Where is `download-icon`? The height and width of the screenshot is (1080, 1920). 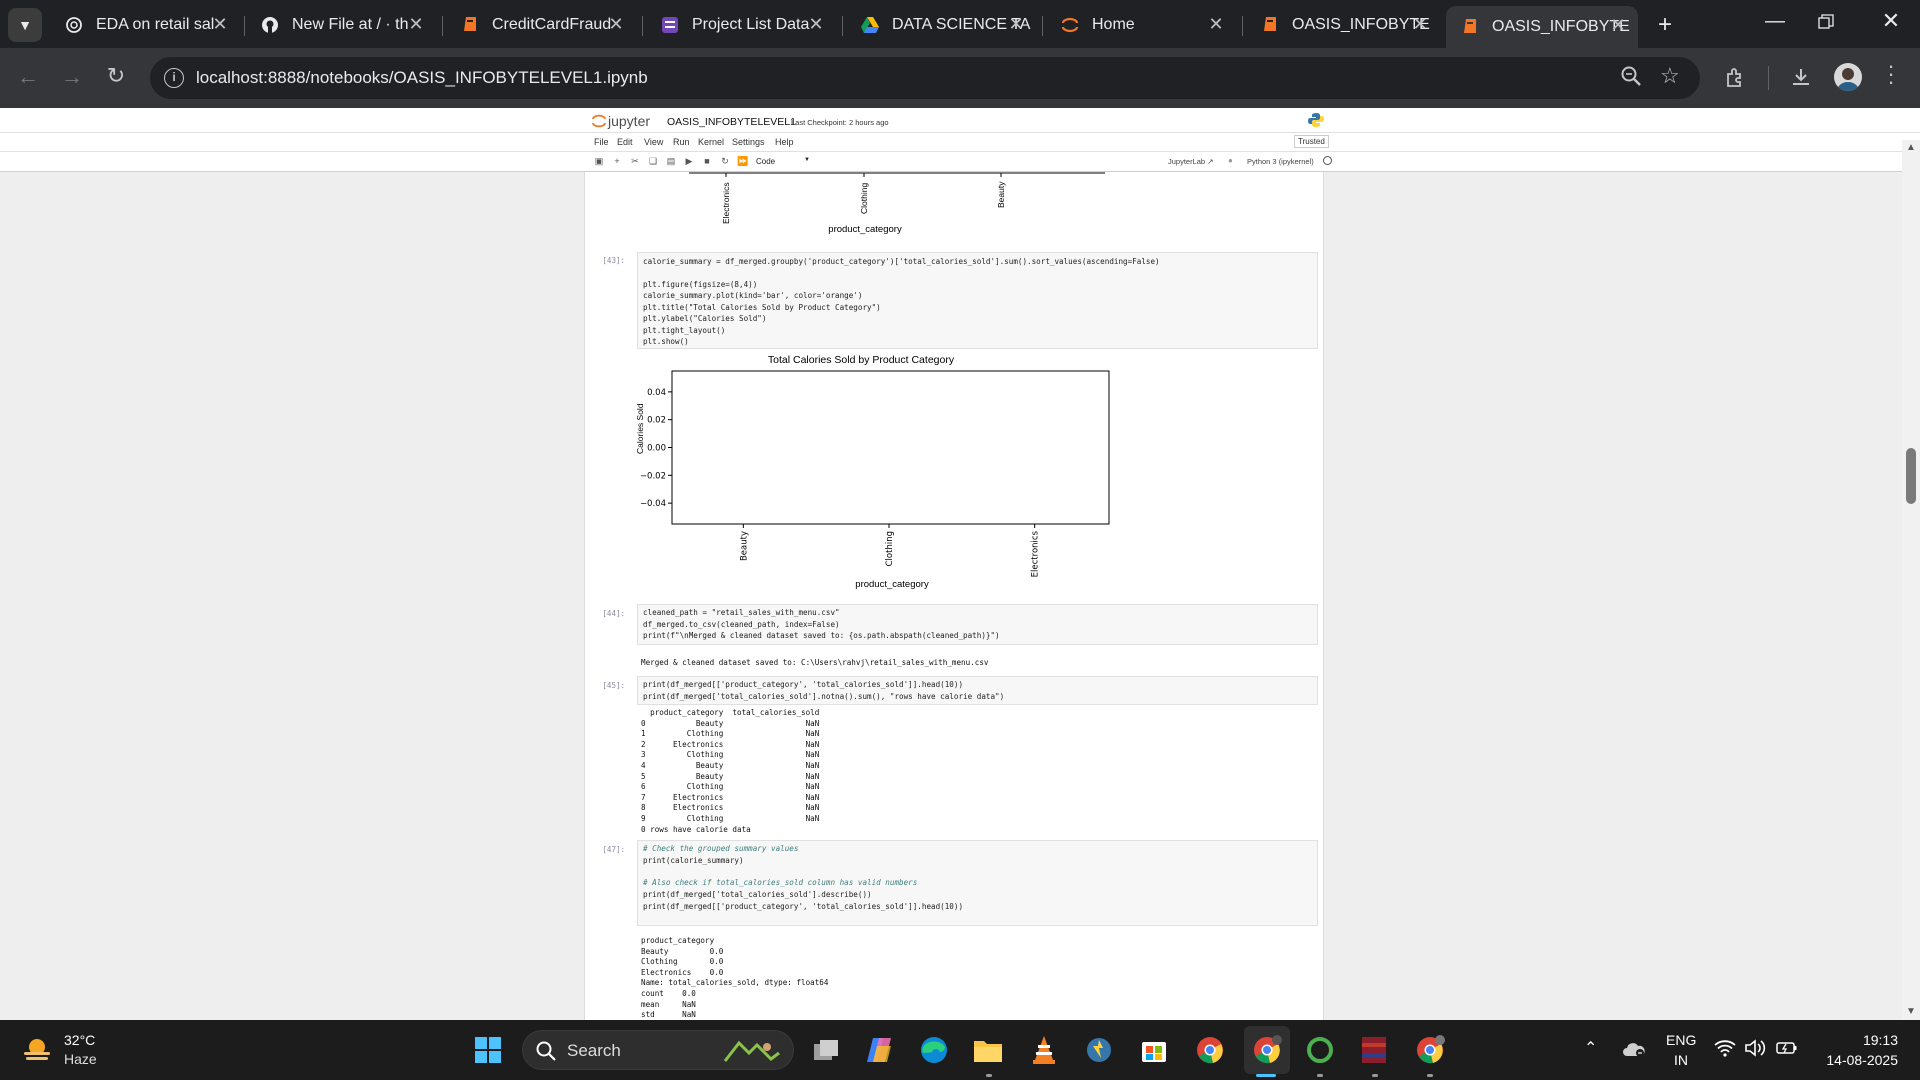
download-icon is located at coordinates (1801, 79).